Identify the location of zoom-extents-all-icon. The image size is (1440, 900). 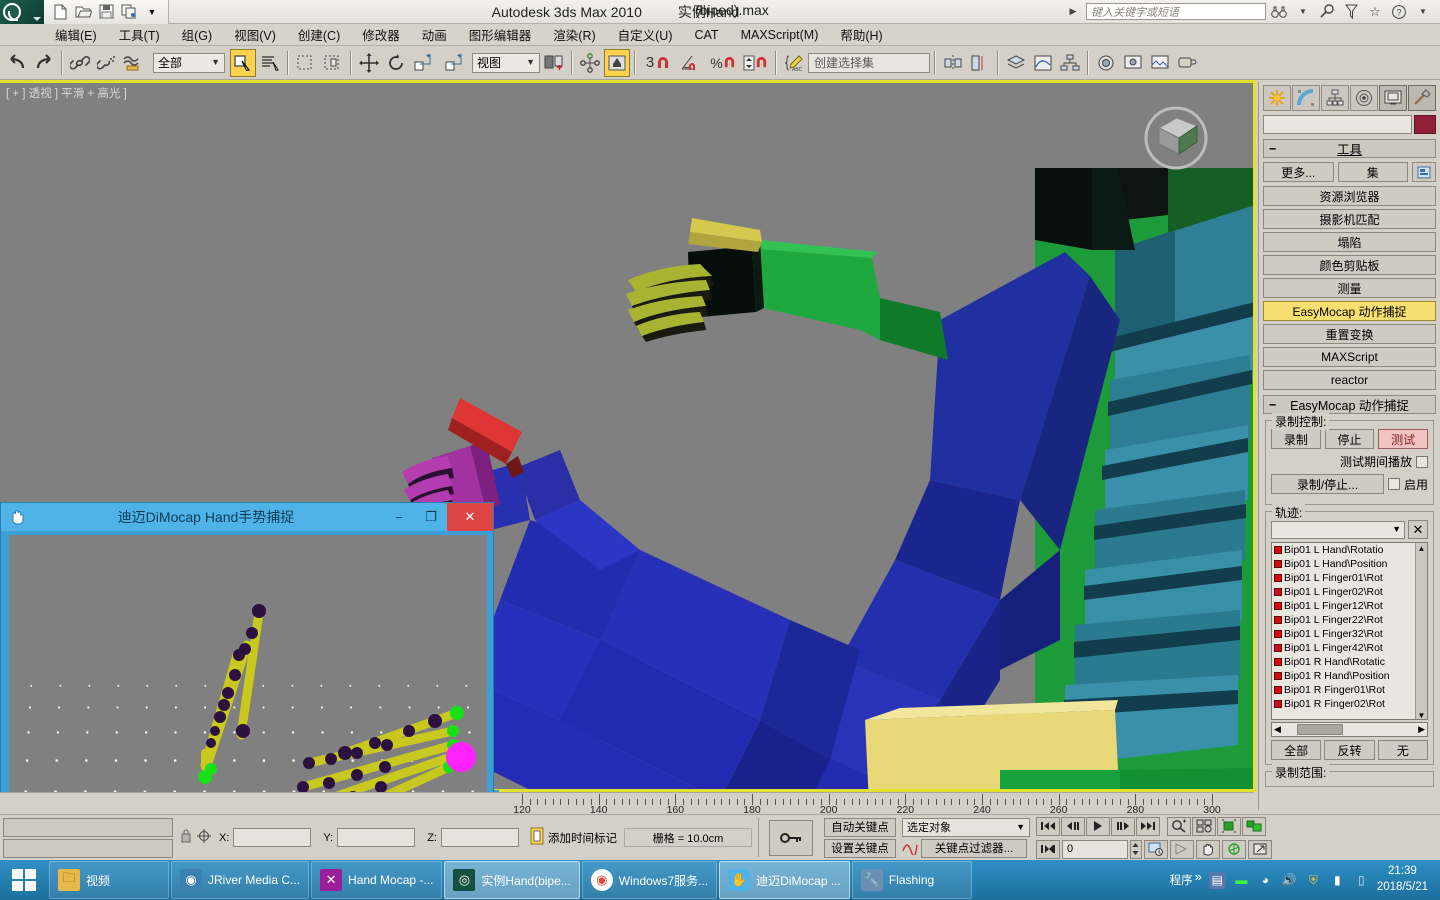
(1253, 826).